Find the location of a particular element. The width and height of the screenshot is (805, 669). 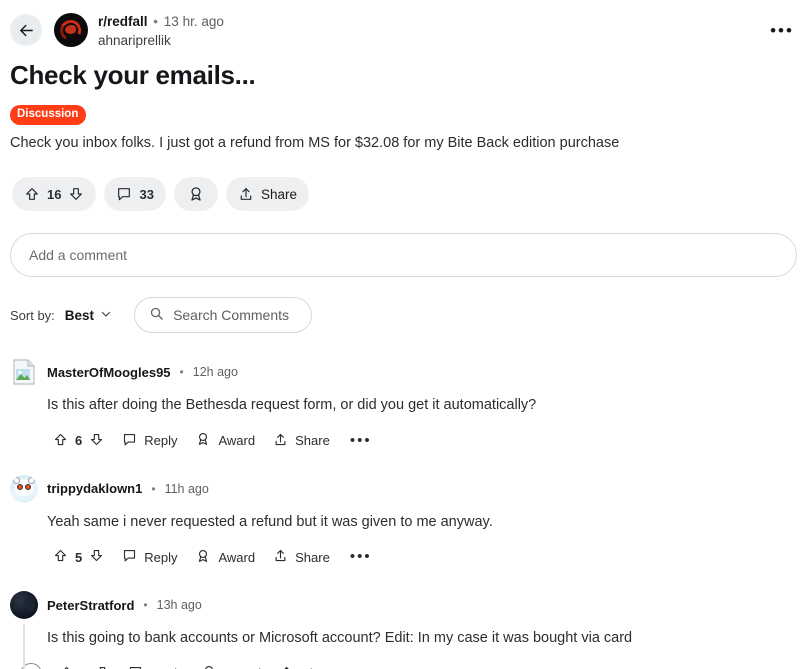

vote-pill: 16 is located at coordinates (54, 194).